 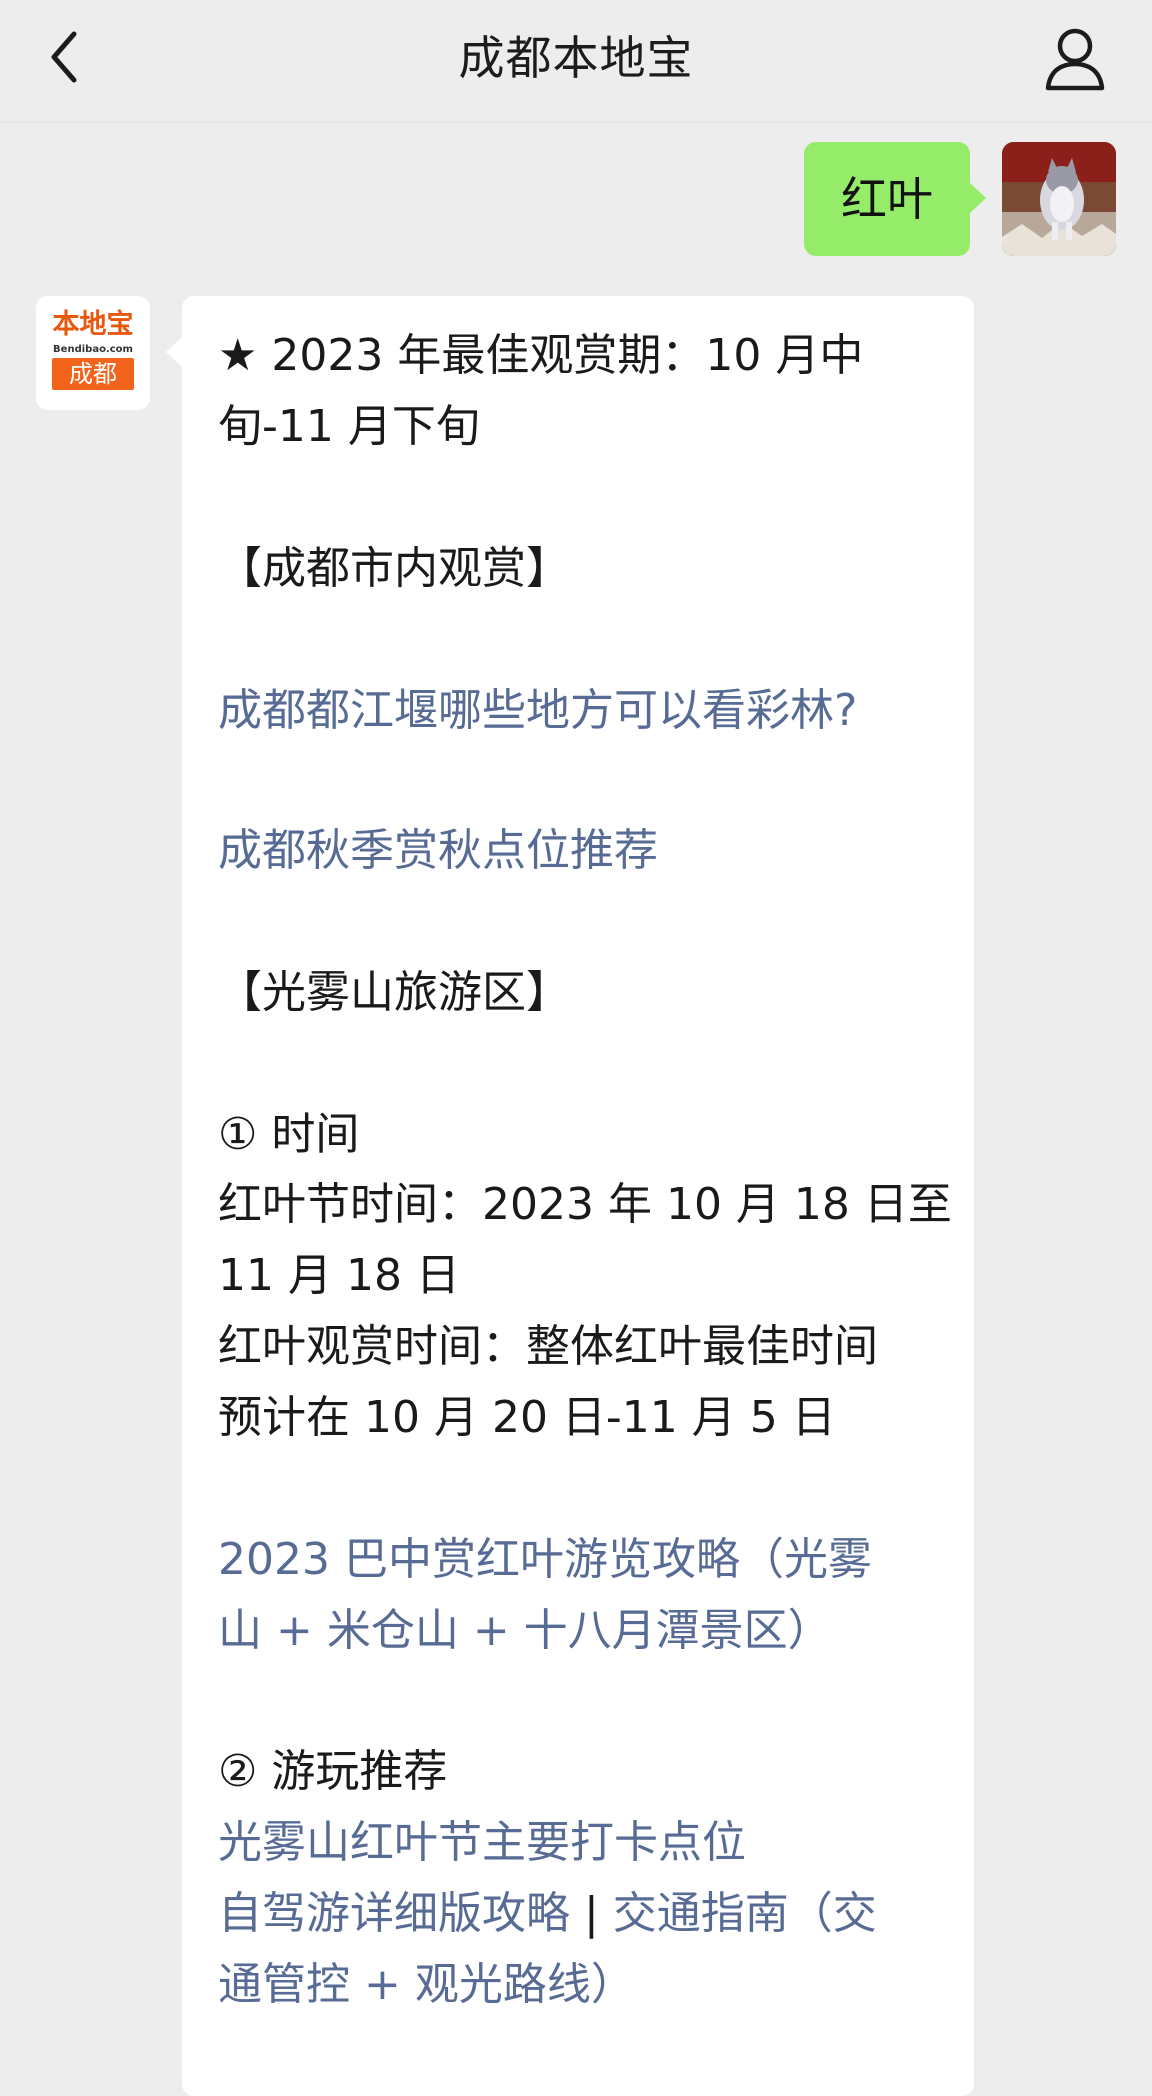 I want to click on section-heading-guangwu: 【光雾山旅游区】, so click(x=394, y=992).